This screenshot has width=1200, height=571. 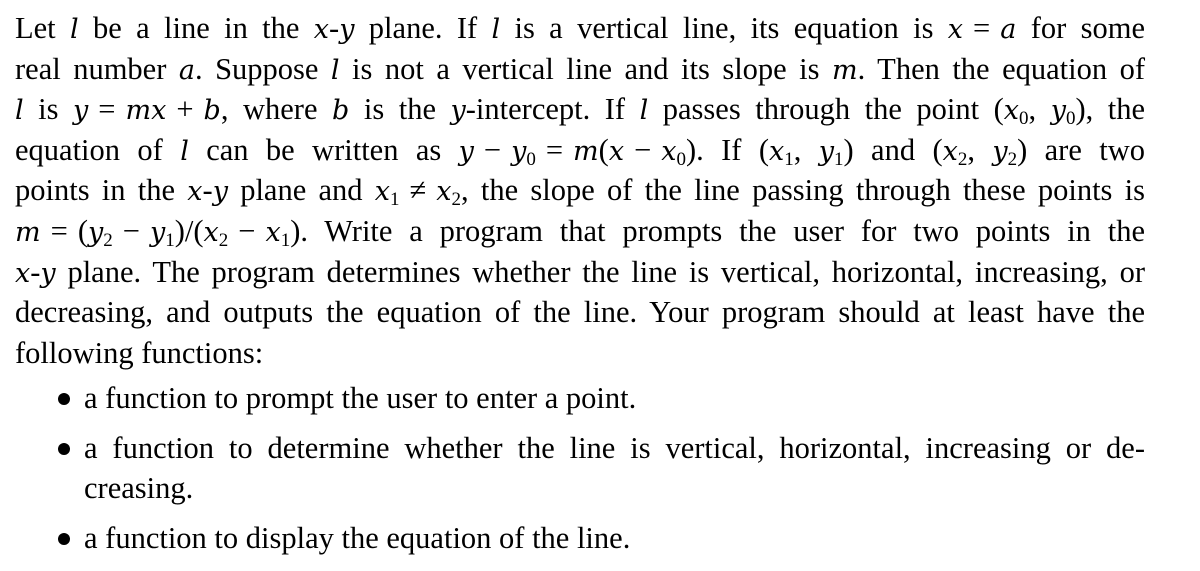 What do you see at coordinates (139, 488) in the screenshot?
I see `list-item-line: creasing.` at bounding box center [139, 488].